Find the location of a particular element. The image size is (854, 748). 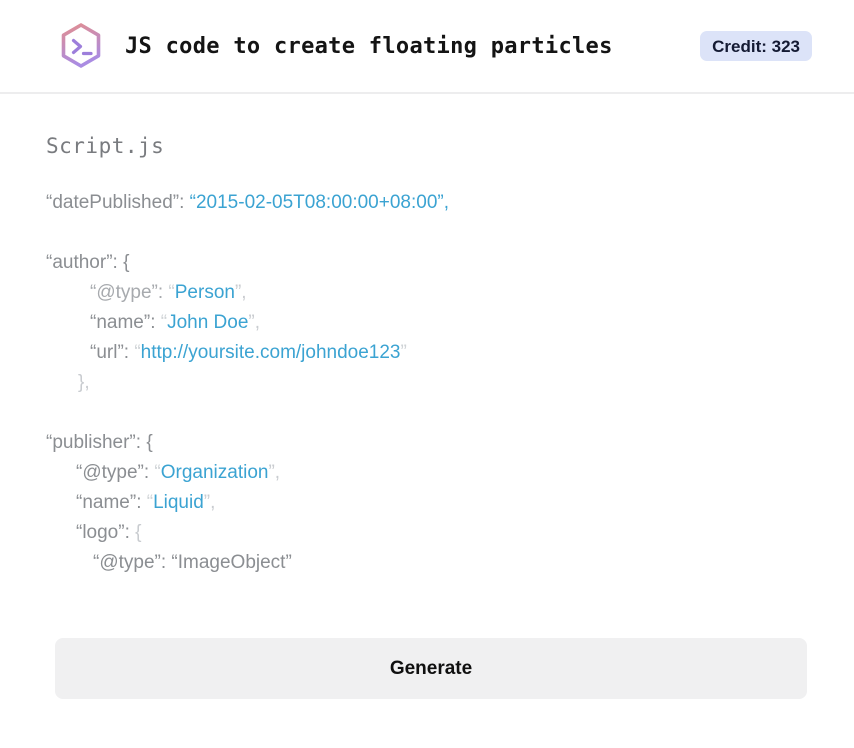

code-segment: http://yoursite.com/johndoe123 is located at coordinates (270, 352).